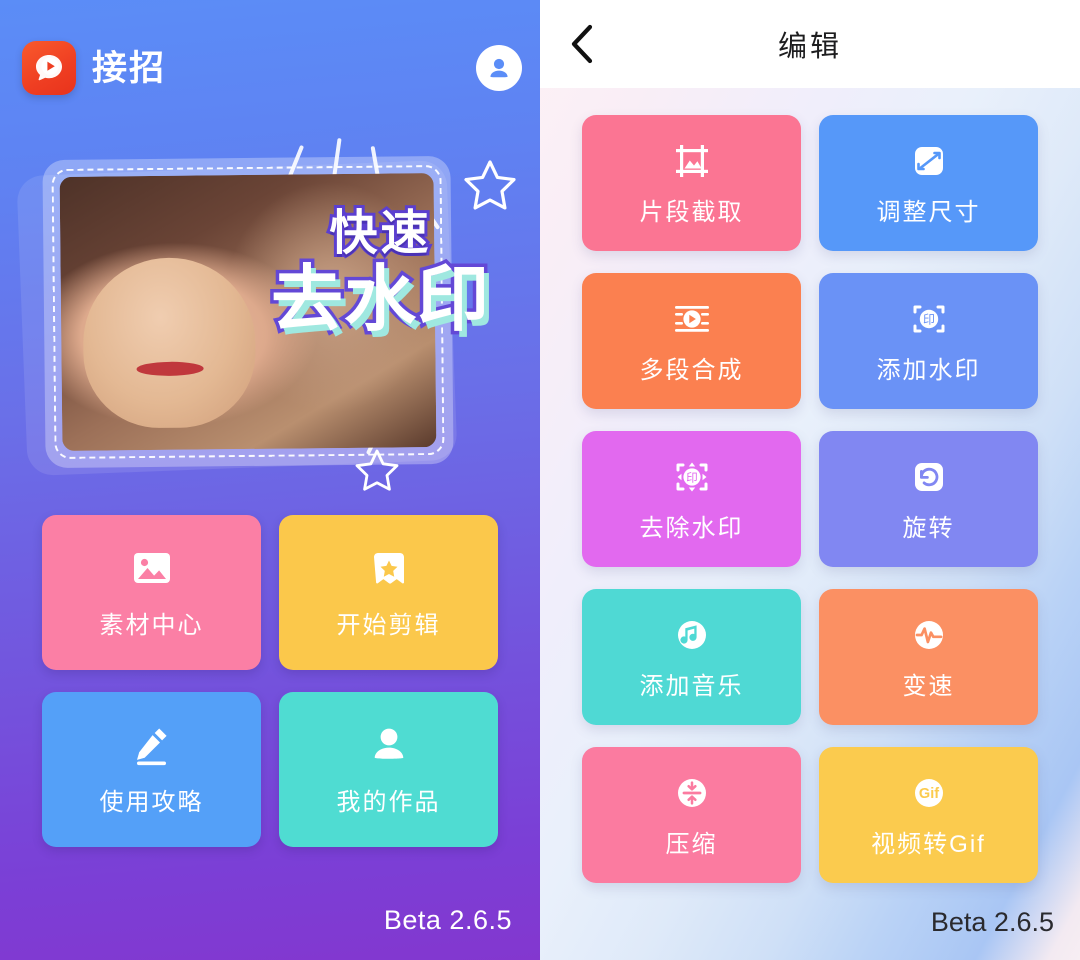  What do you see at coordinates (692, 635) in the screenshot?
I see `music-note-icon` at bounding box center [692, 635].